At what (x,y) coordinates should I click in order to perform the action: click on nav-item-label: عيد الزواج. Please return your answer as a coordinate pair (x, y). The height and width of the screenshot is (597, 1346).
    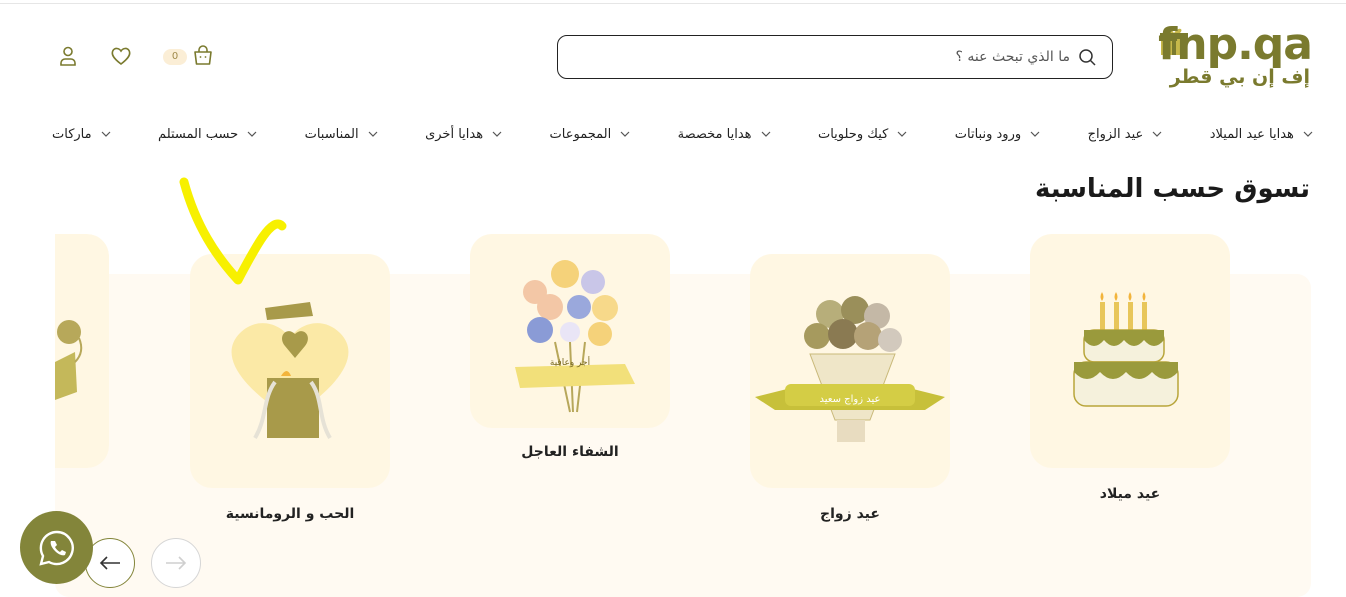
    Looking at the image, I should click on (1115, 134).